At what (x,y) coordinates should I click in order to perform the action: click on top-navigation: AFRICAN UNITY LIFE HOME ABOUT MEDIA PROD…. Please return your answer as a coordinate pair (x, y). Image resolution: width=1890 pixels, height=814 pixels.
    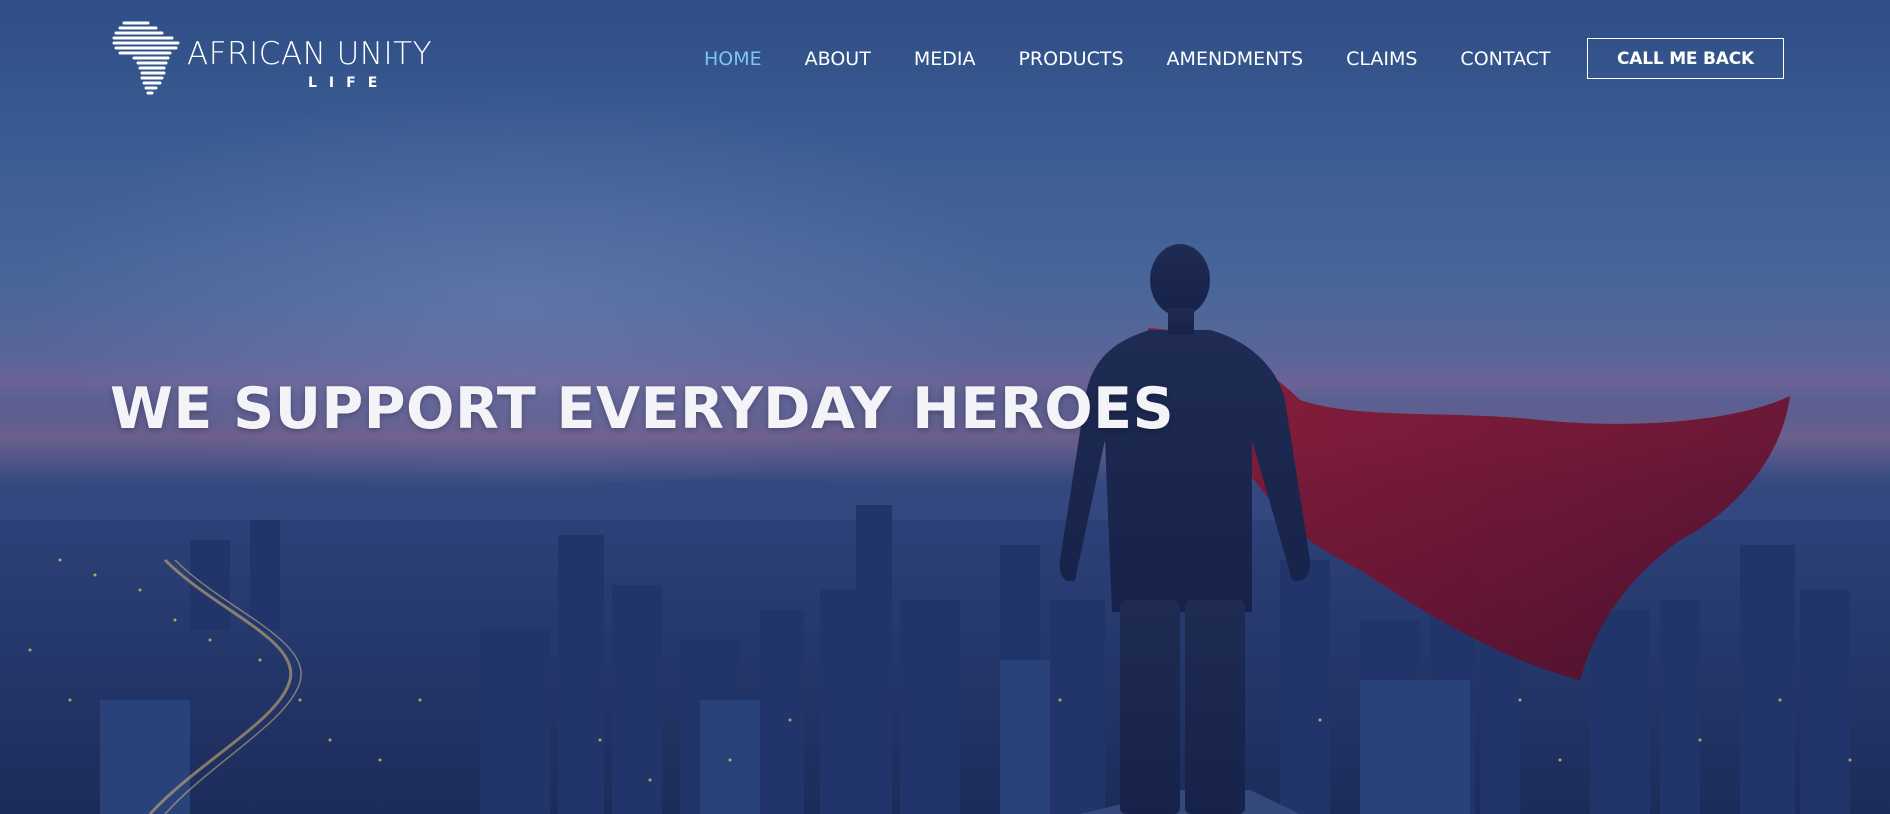
    Looking at the image, I should click on (945, 60).